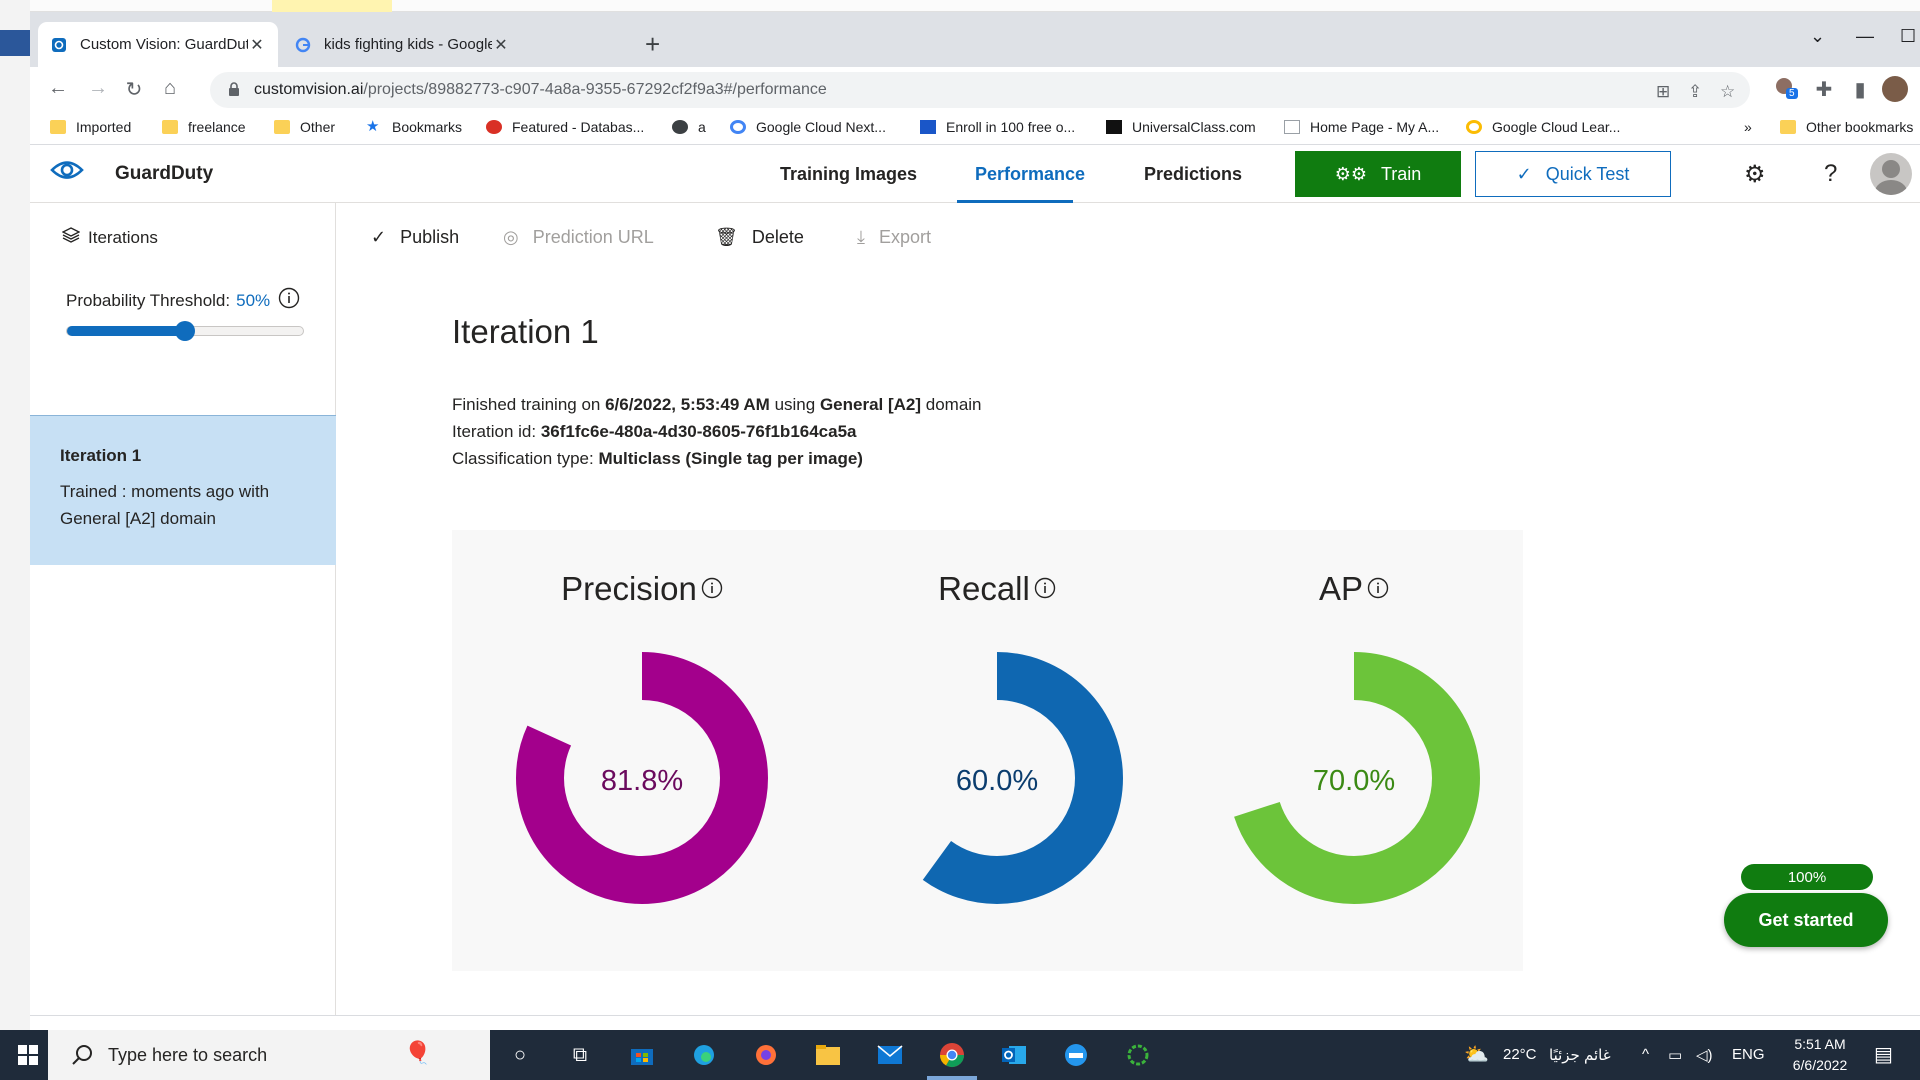 The width and height of the screenshot is (1920, 1080). Describe the element at coordinates (1846, 127) in the screenshot. I see `other-bookmarks: Other bookmarks` at that location.